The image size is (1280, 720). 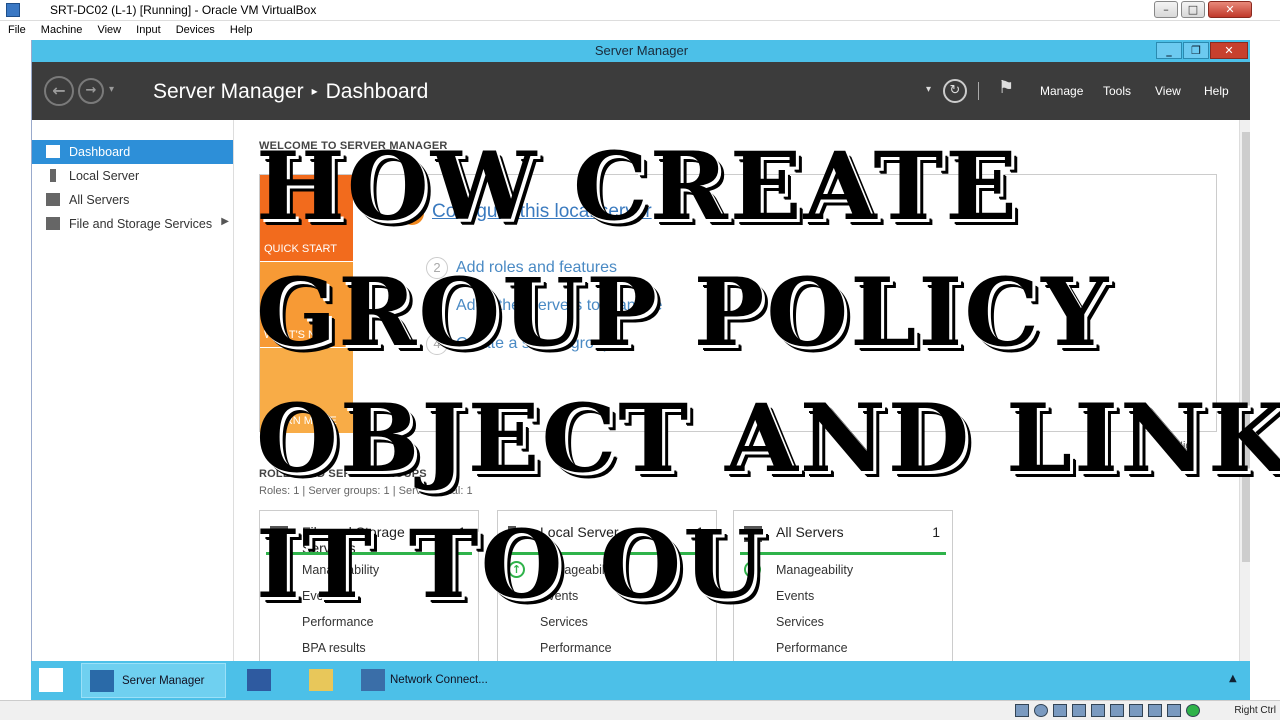 I want to click on quick-start-label: QUICK START, so click(x=300, y=249).